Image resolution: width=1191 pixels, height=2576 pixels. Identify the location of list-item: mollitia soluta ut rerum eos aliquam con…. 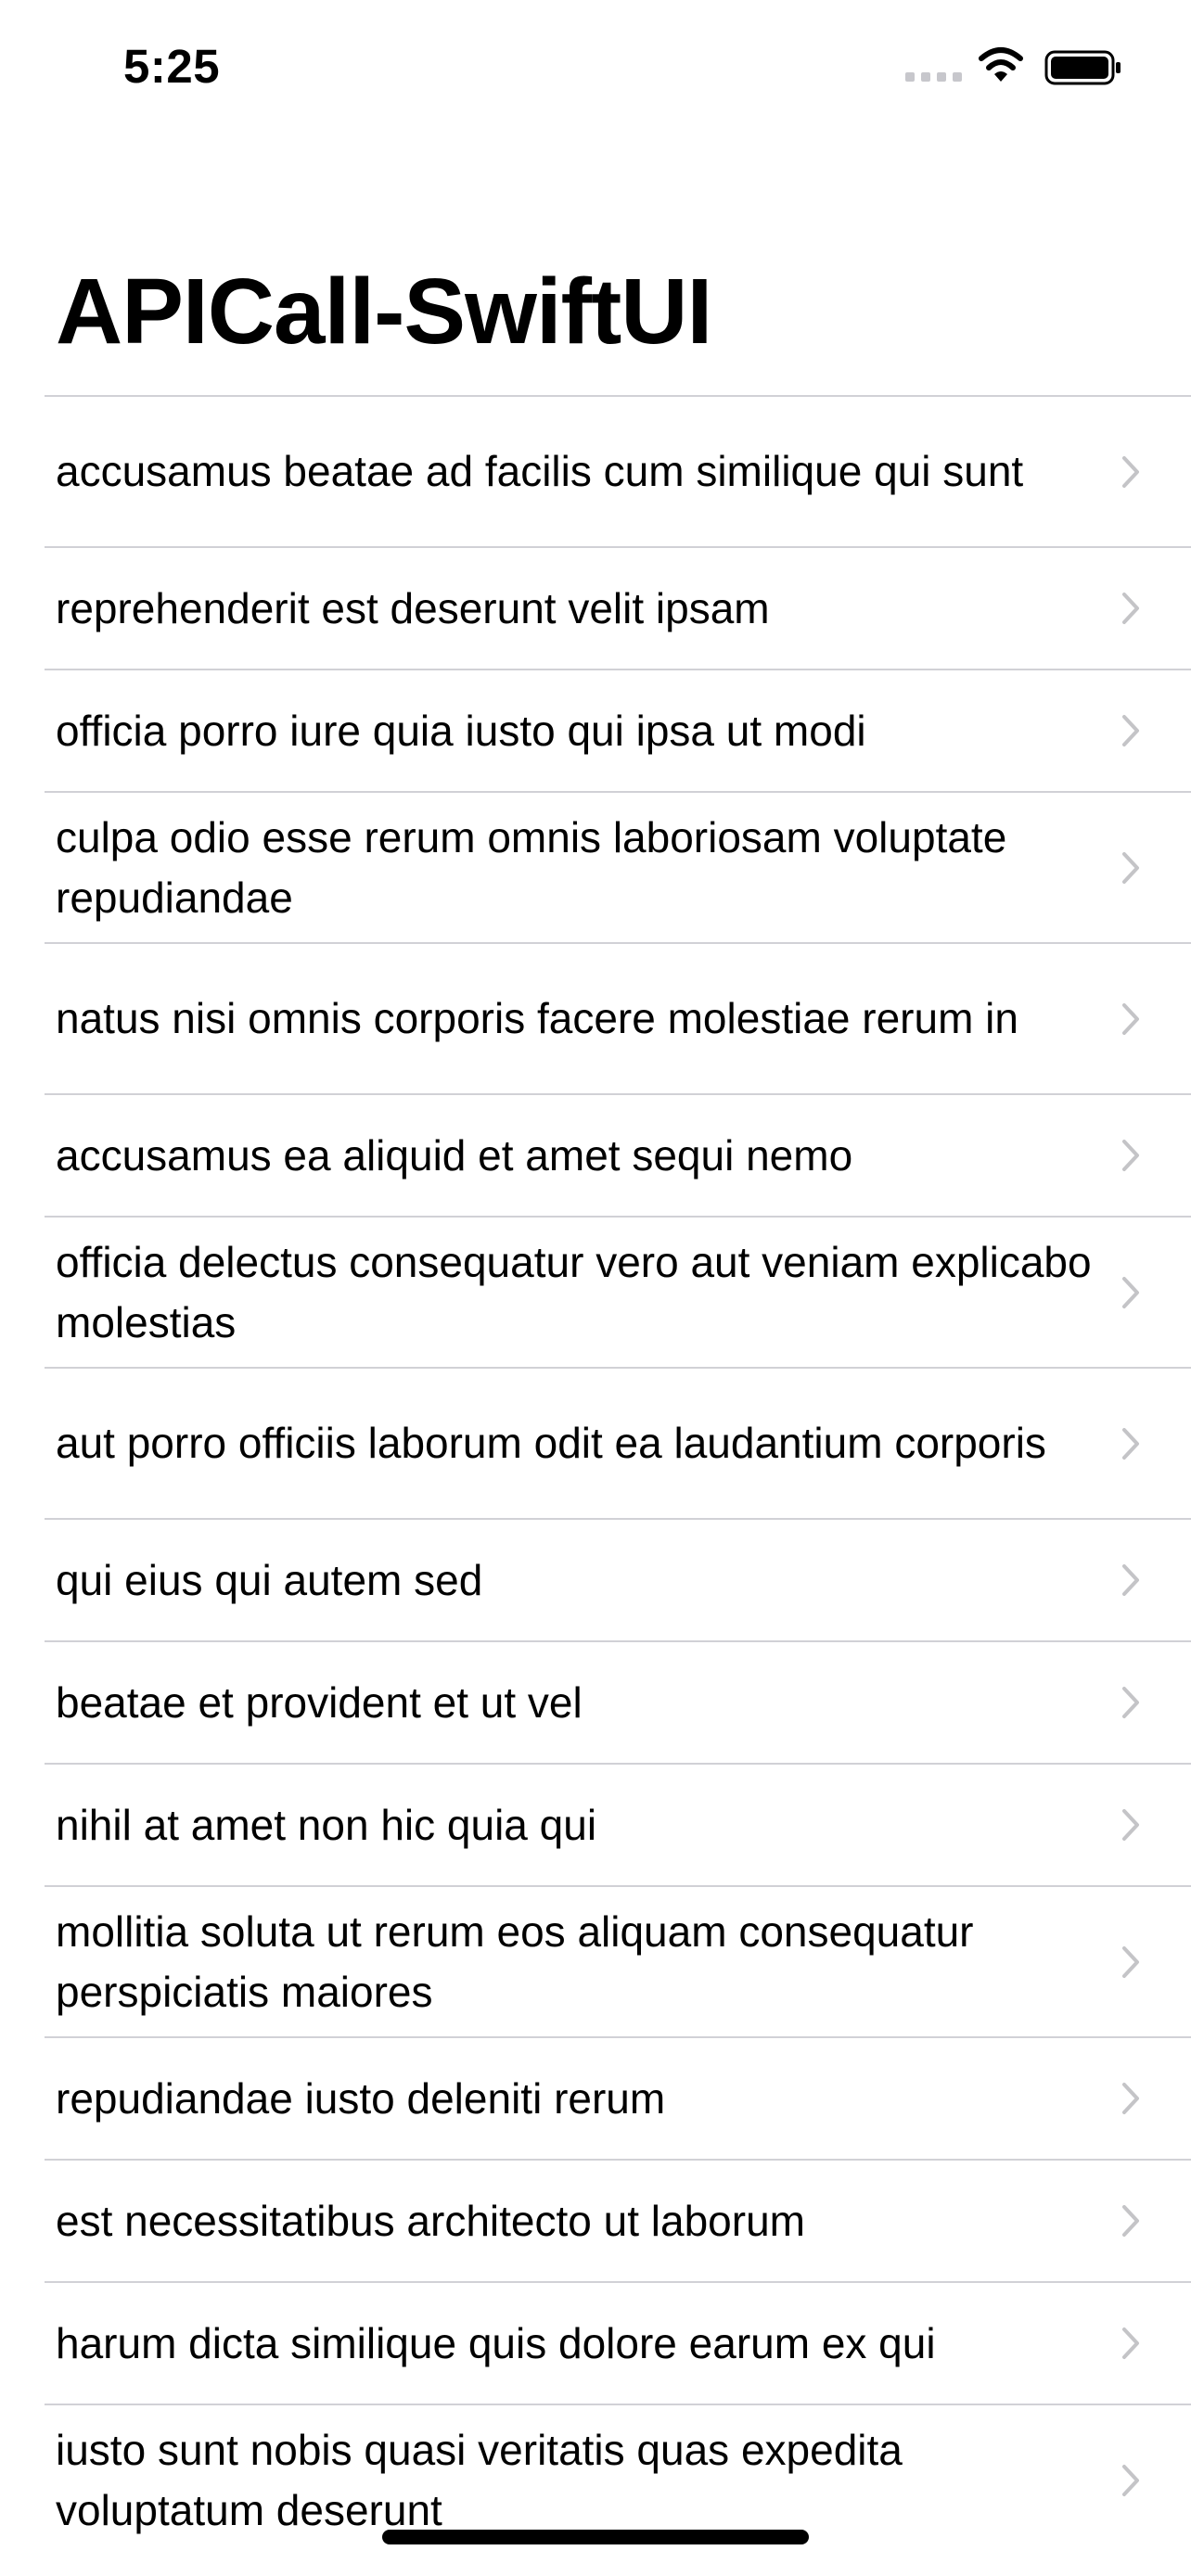
(618, 1960).